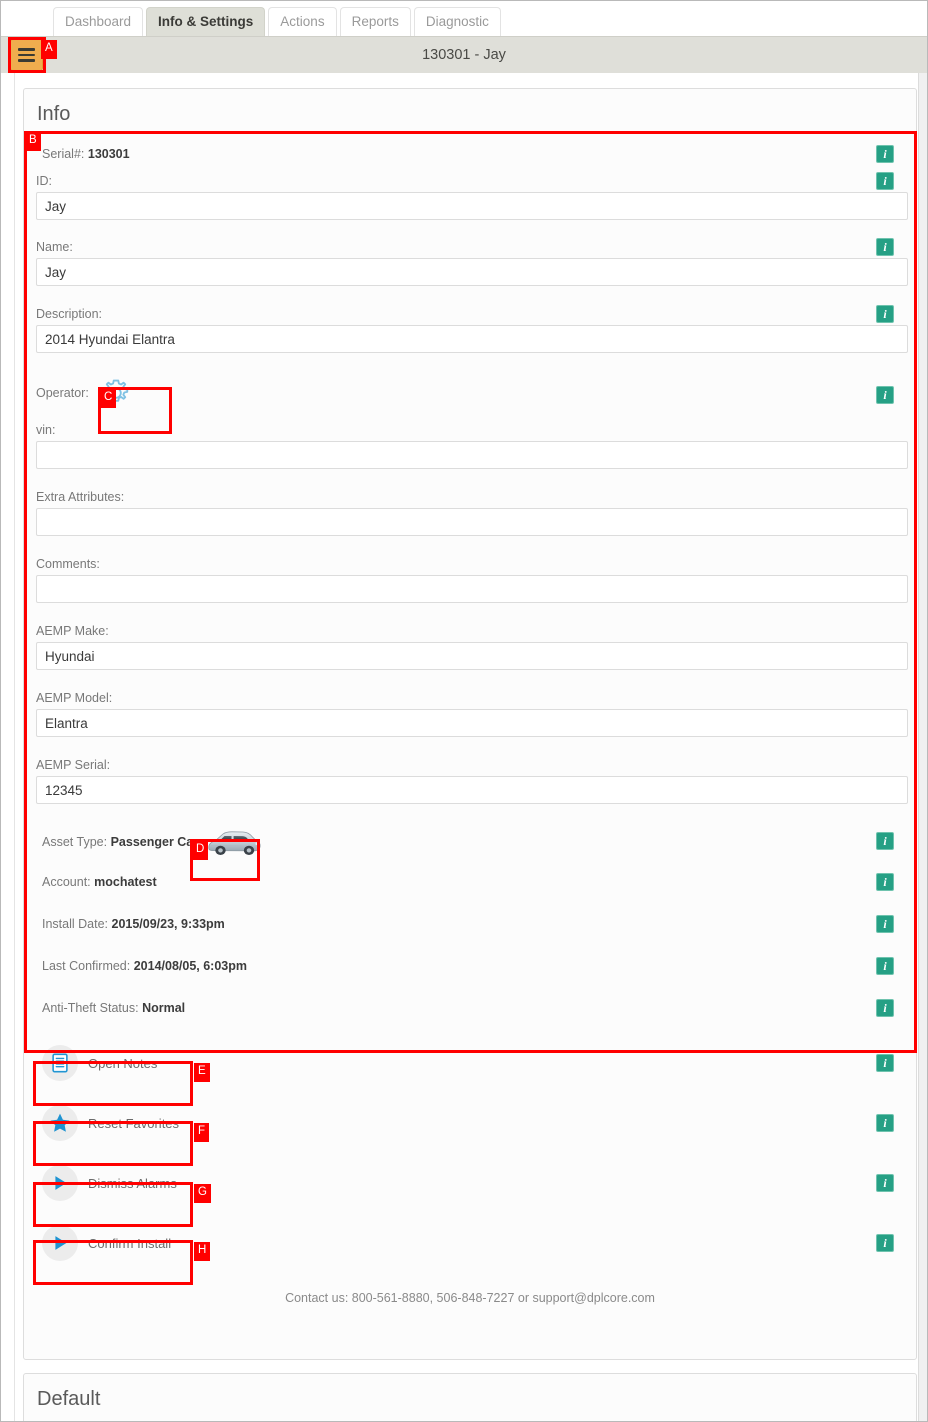 The width and height of the screenshot is (928, 1422). What do you see at coordinates (86, 154) in the screenshot?
I see `serial-label: Serial#: 130301` at bounding box center [86, 154].